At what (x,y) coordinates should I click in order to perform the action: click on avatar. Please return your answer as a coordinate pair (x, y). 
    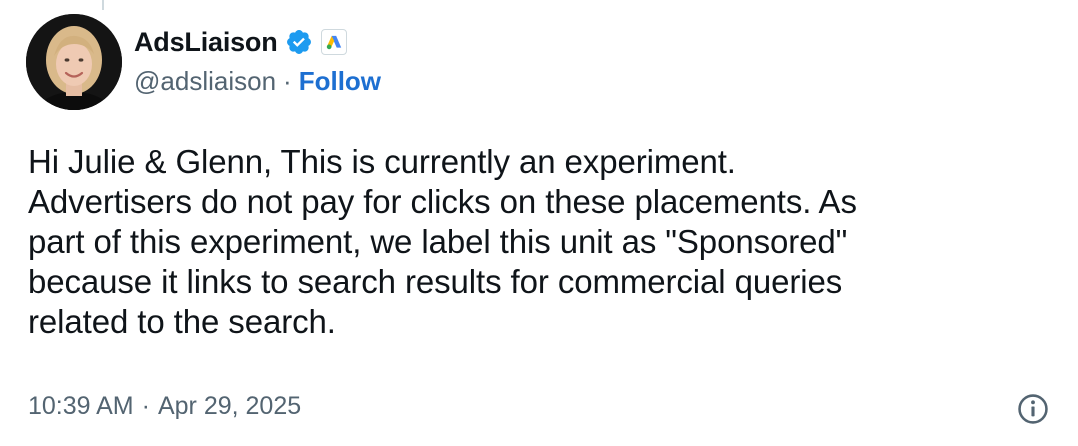
    Looking at the image, I should click on (74, 62).